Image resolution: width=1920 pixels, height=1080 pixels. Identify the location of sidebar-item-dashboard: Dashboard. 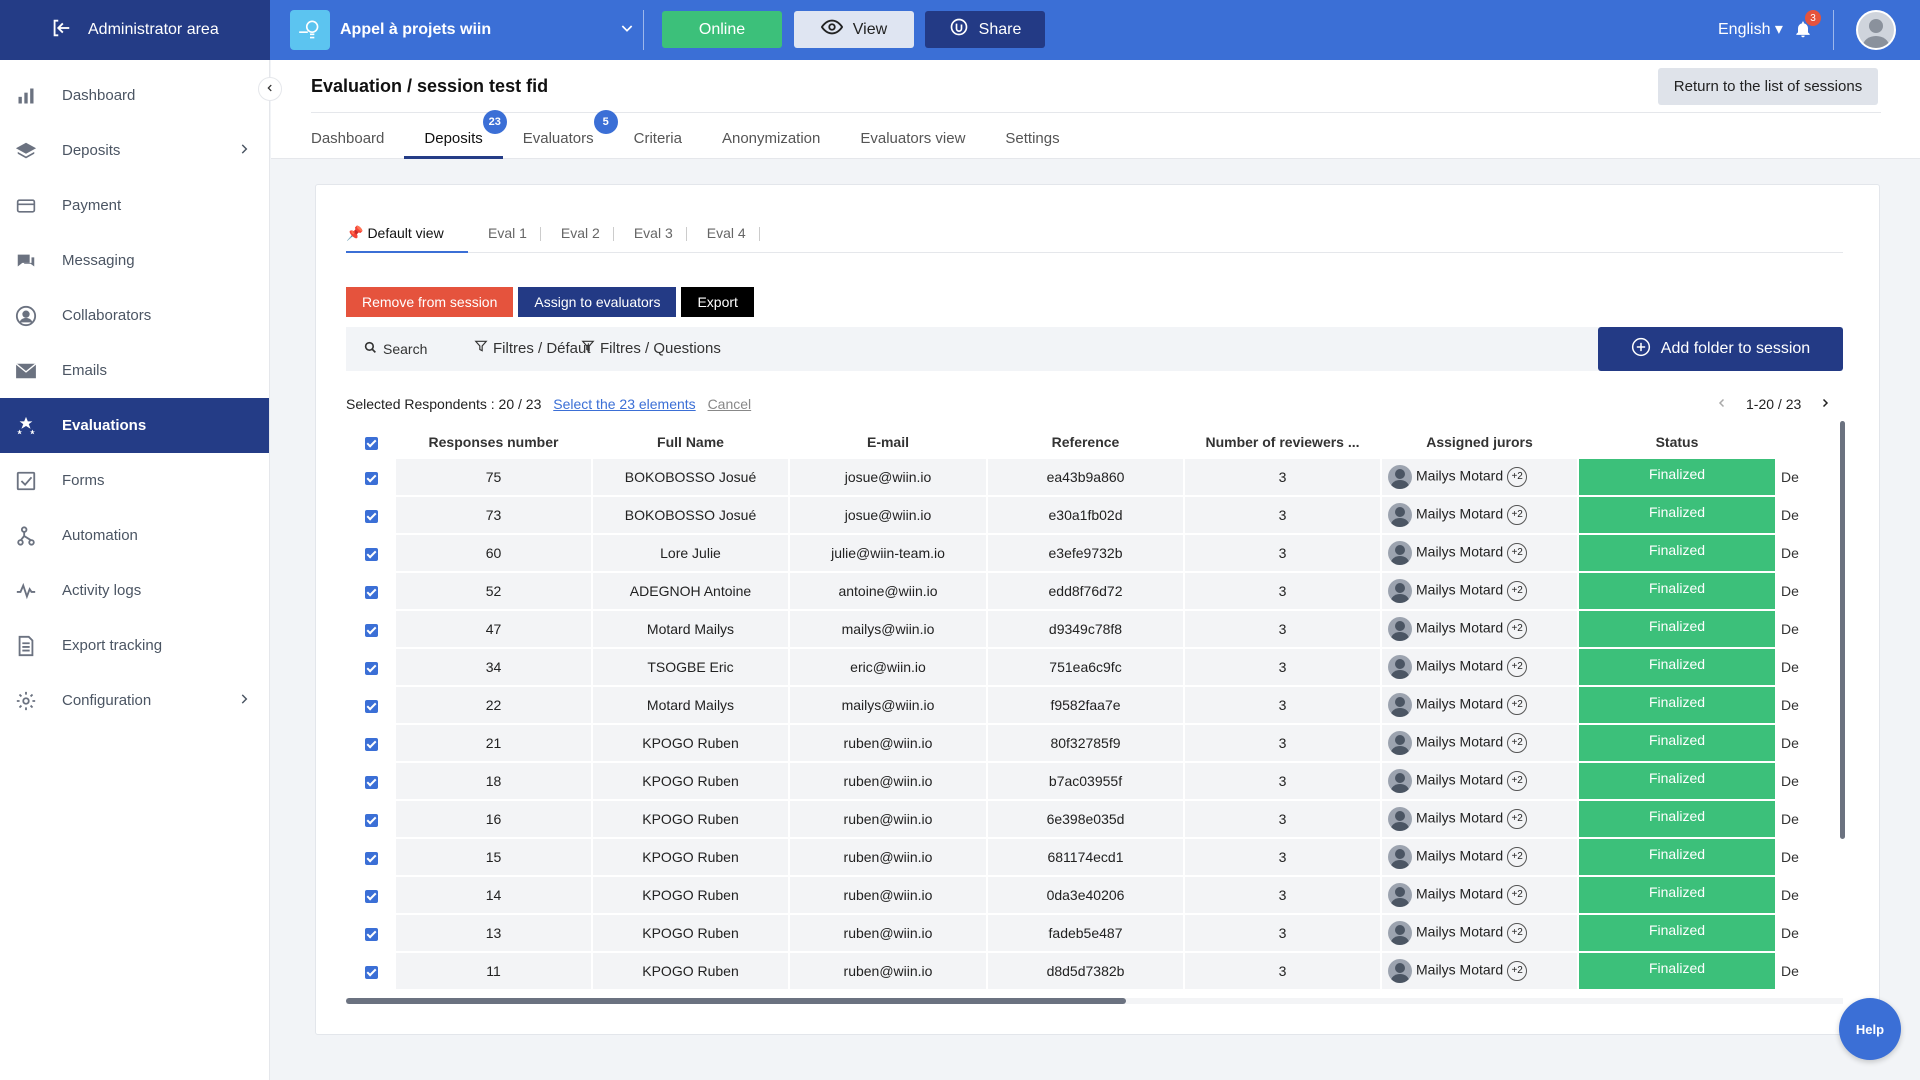
(134, 95).